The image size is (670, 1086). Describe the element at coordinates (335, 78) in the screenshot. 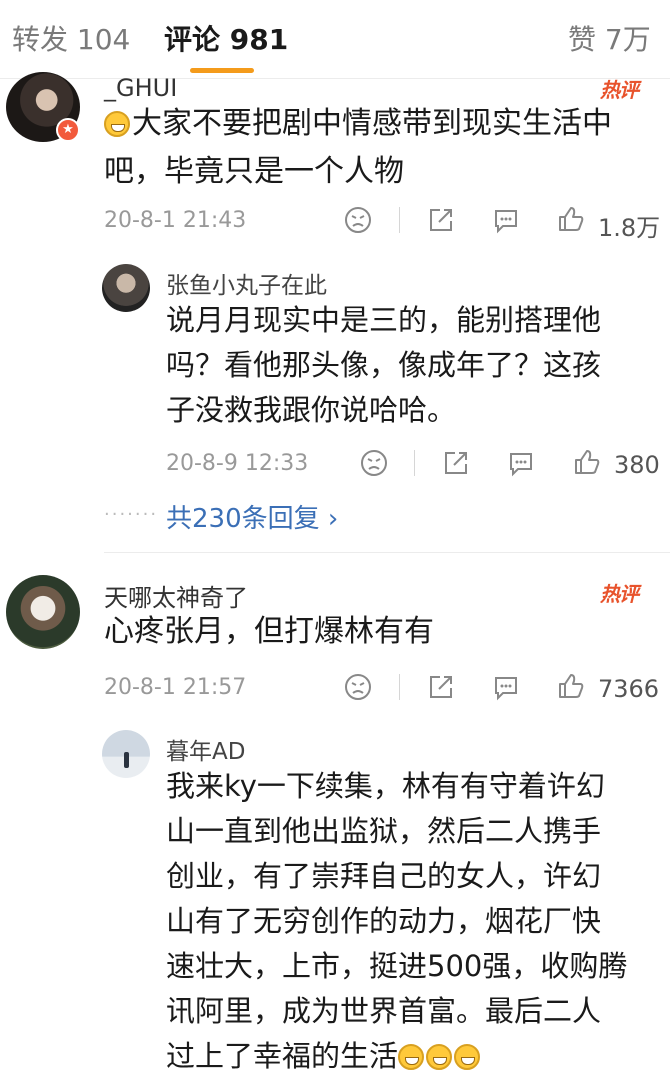

I see `tab-divider` at that location.